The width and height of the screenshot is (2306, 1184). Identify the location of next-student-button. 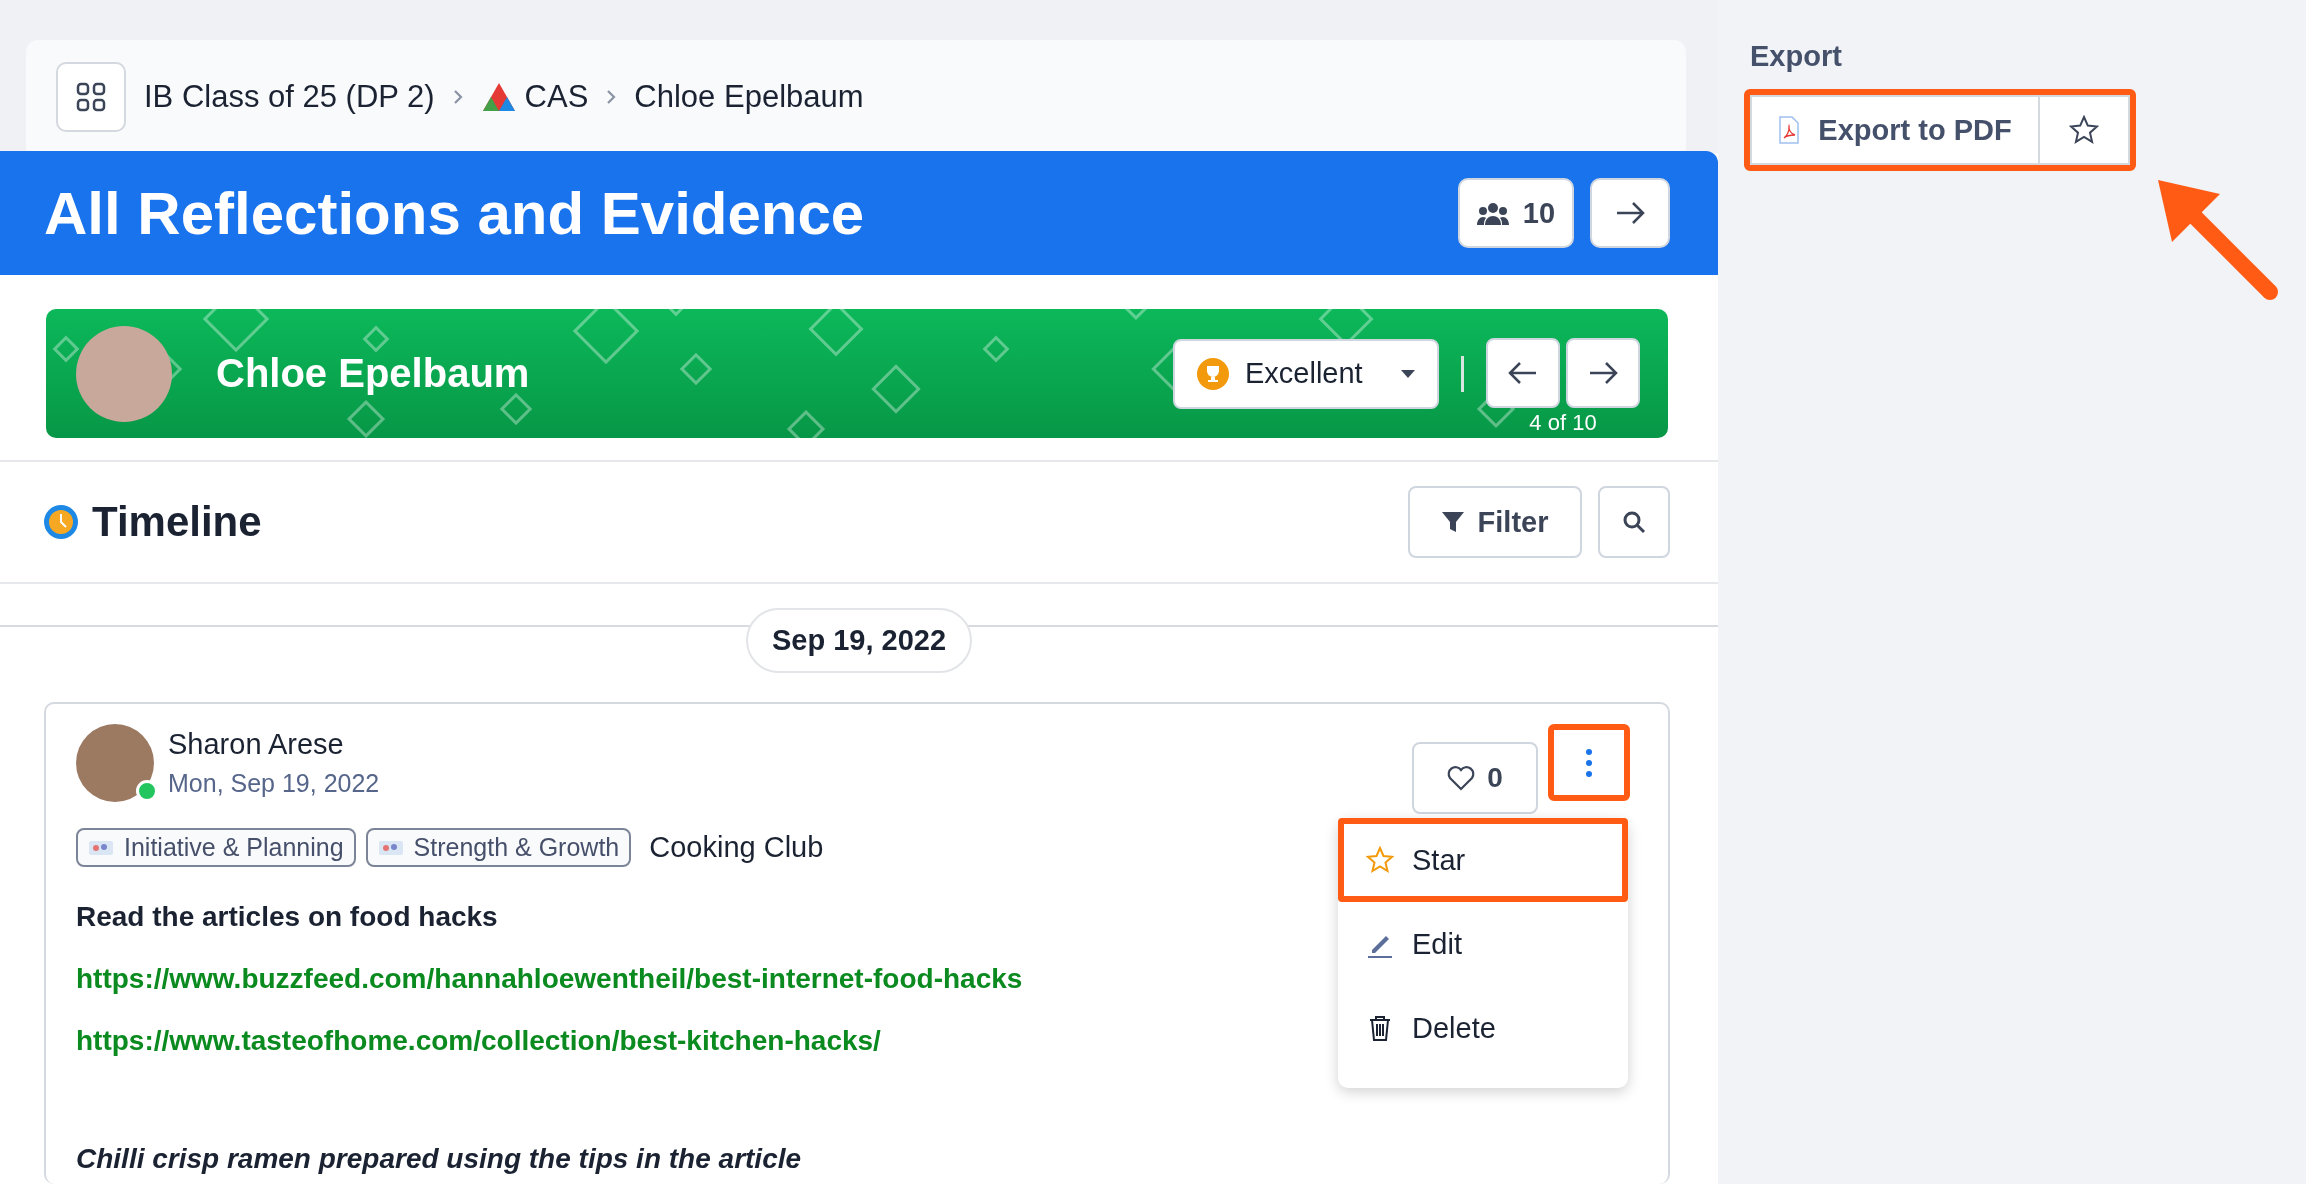
(1603, 372).